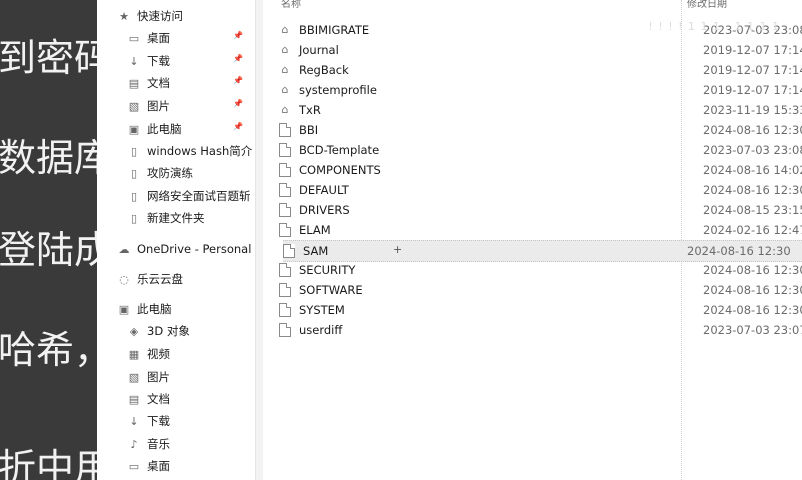  Describe the element at coordinates (322, 310) in the screenshot. I see `file-name: SYSTEM` at that location.